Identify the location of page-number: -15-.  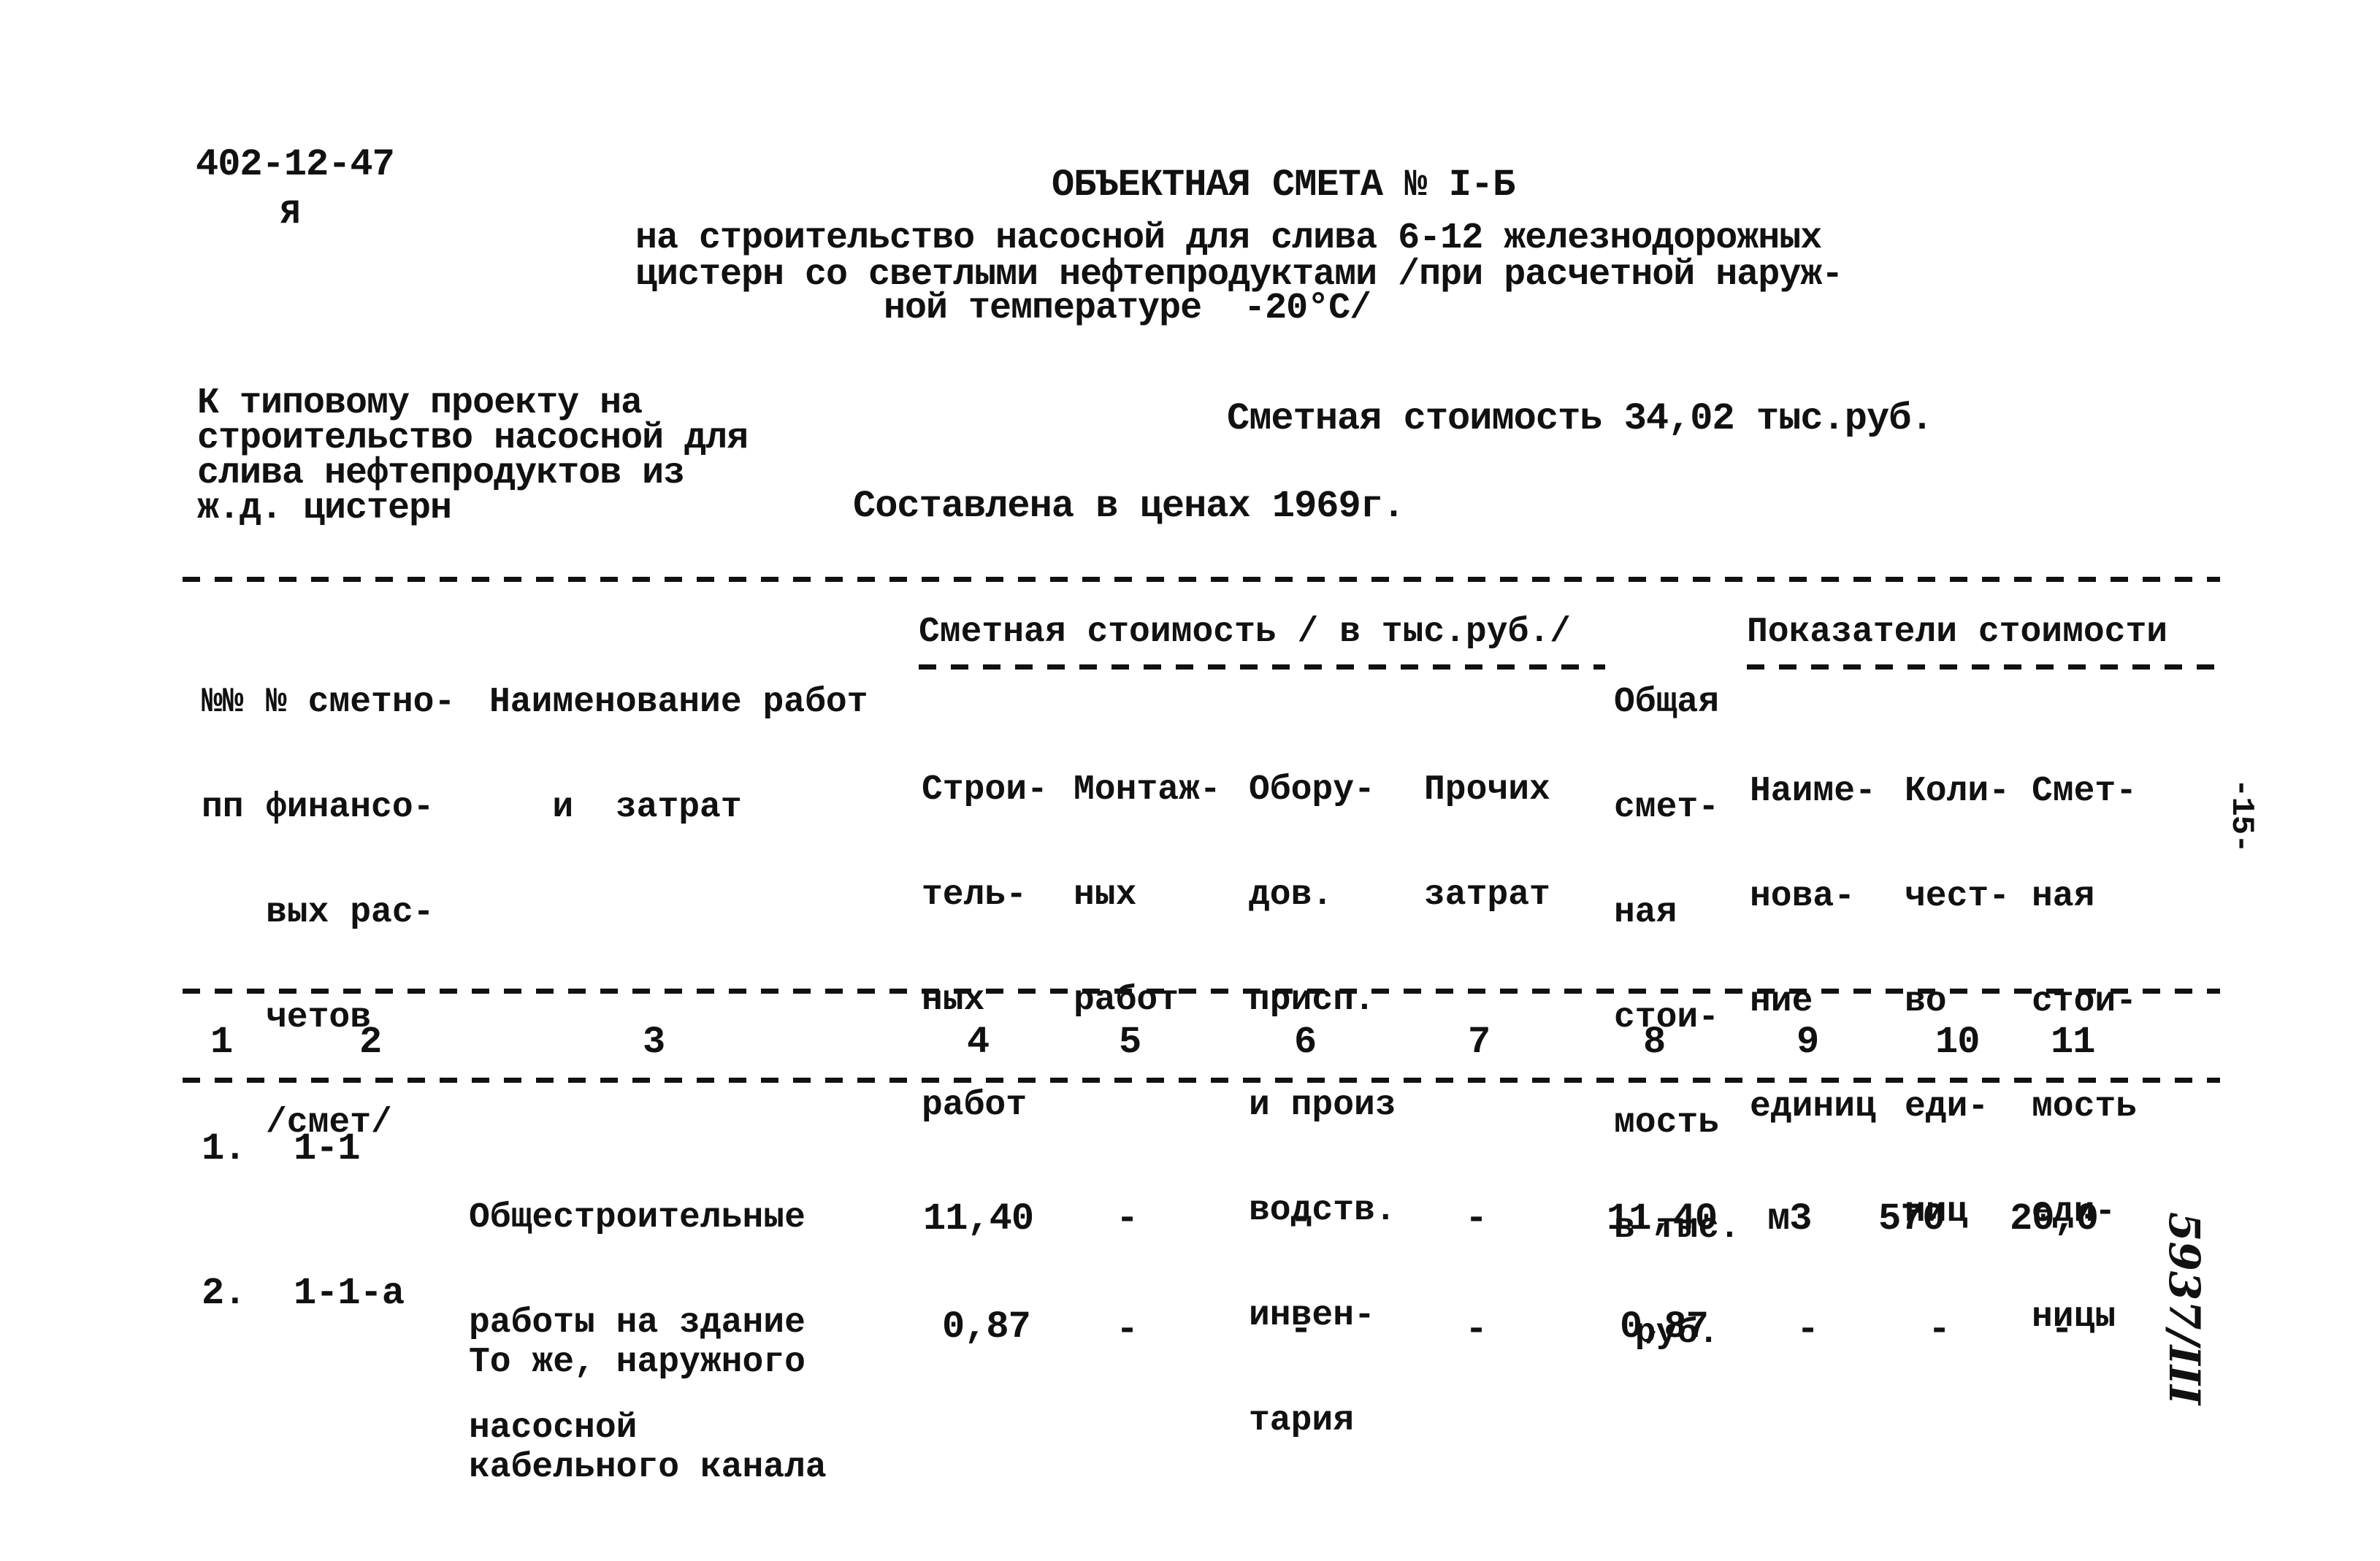
(2241, 815).